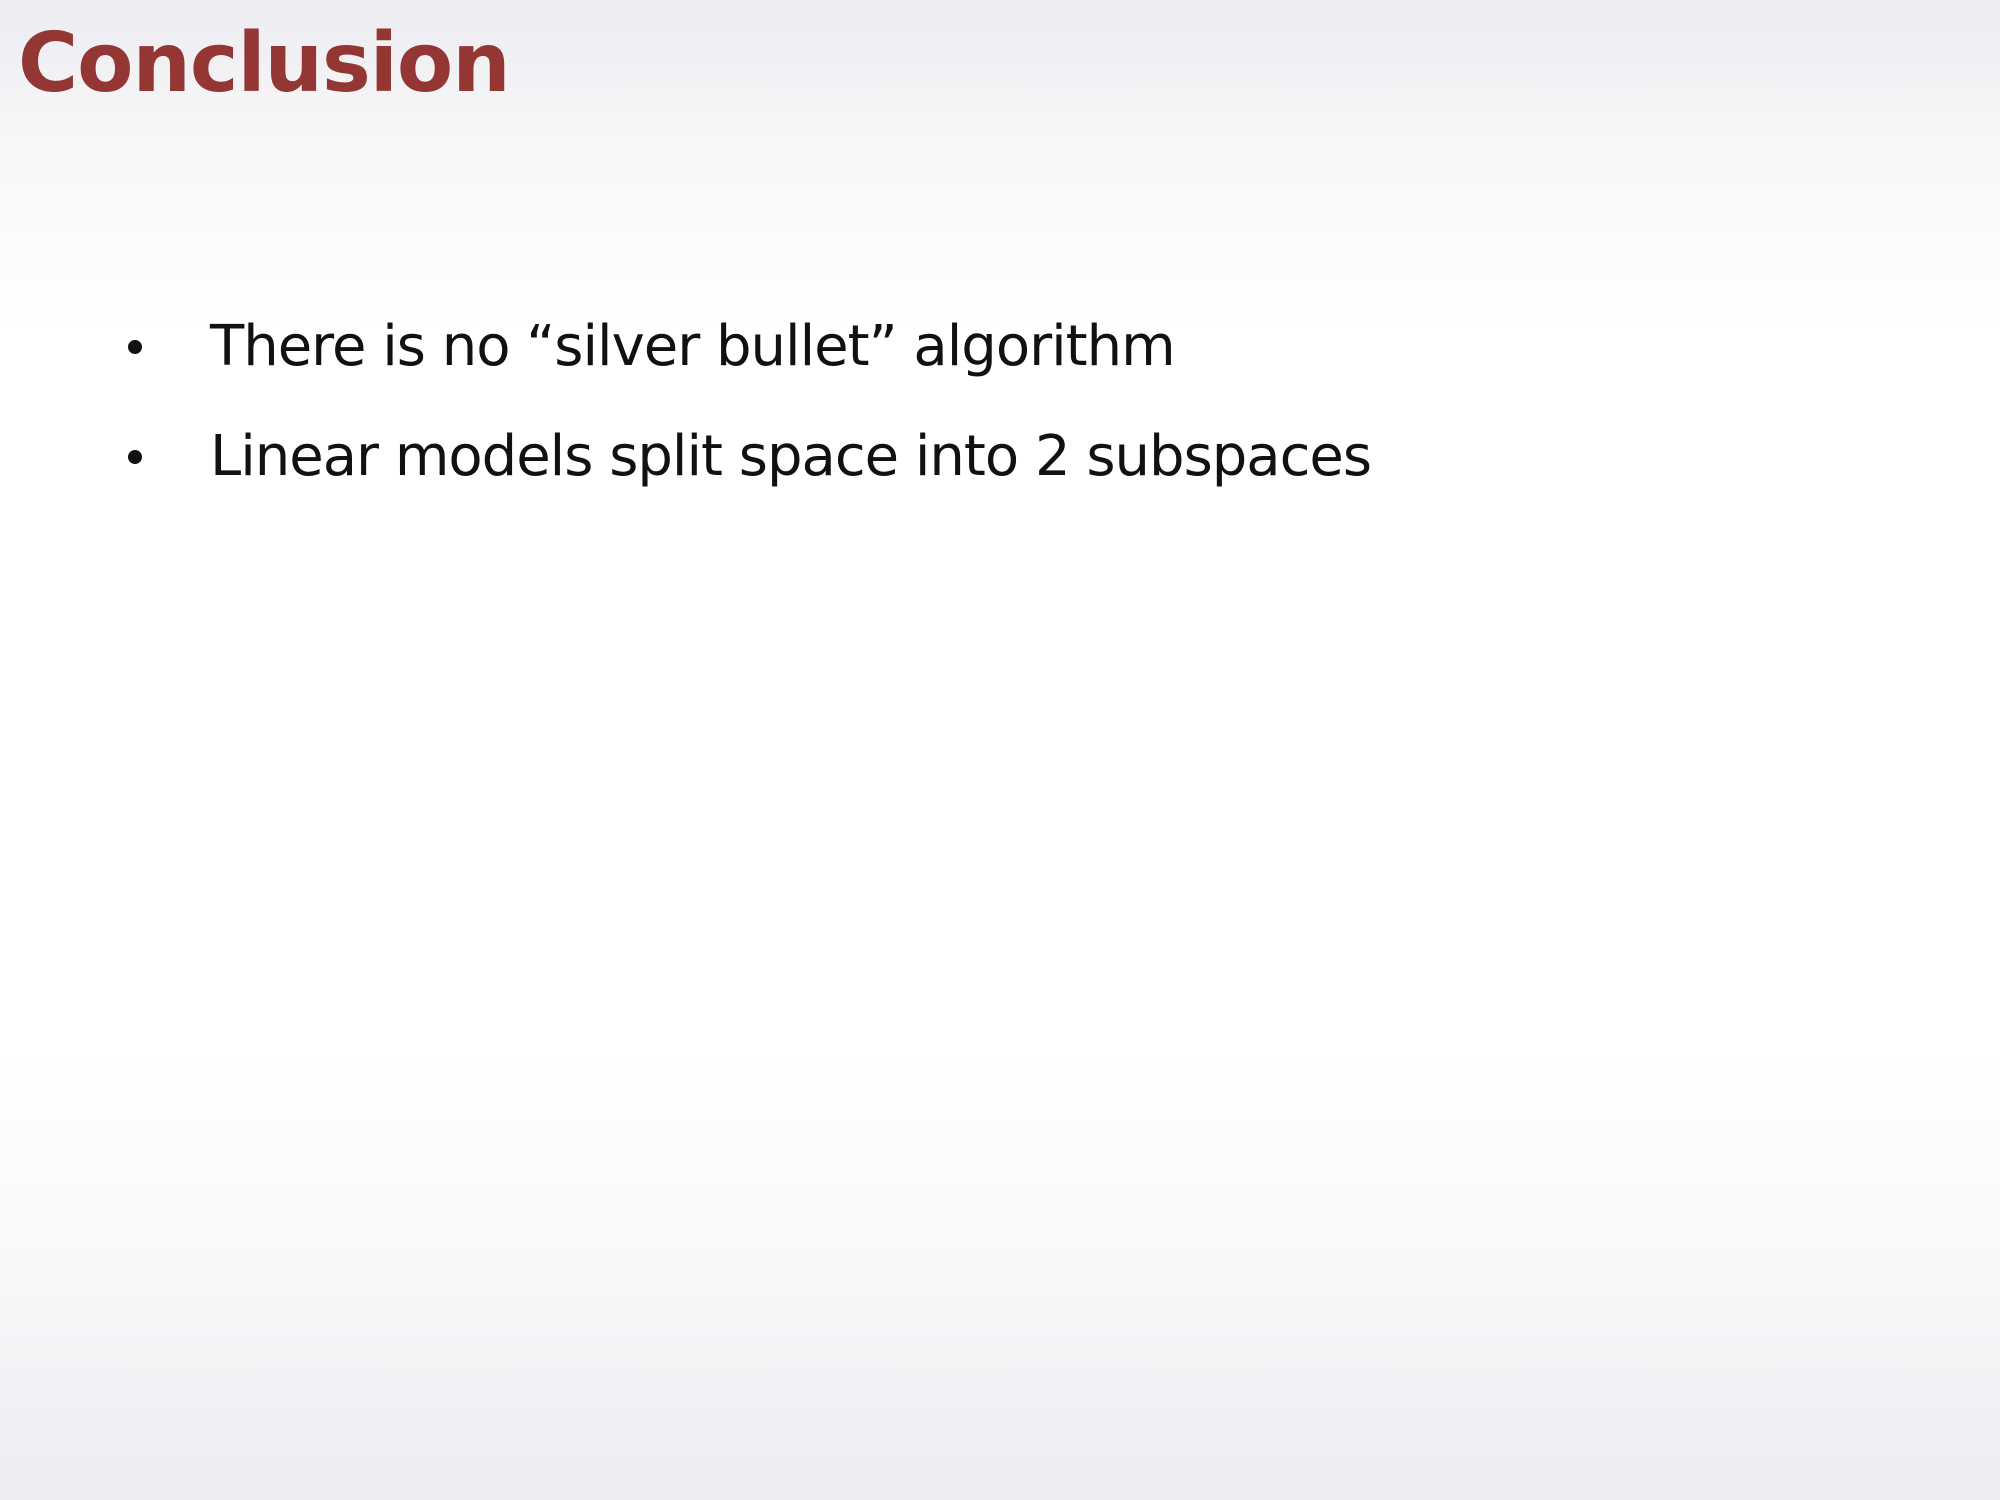 This screenshot has width=2000, height=1500. Describe the element at coordinates (693, 346) in the screenshot. I see `bullet-text: There is no “silver bullet” algorithm` at that location.